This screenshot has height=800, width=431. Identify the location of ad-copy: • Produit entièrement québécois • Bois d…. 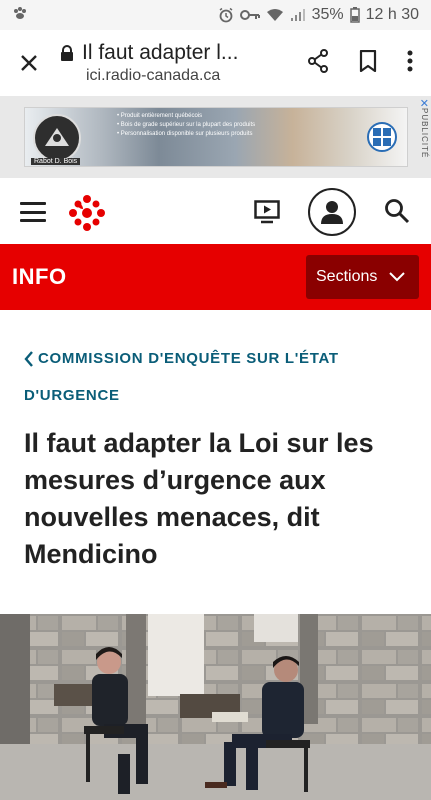
(186, 125).